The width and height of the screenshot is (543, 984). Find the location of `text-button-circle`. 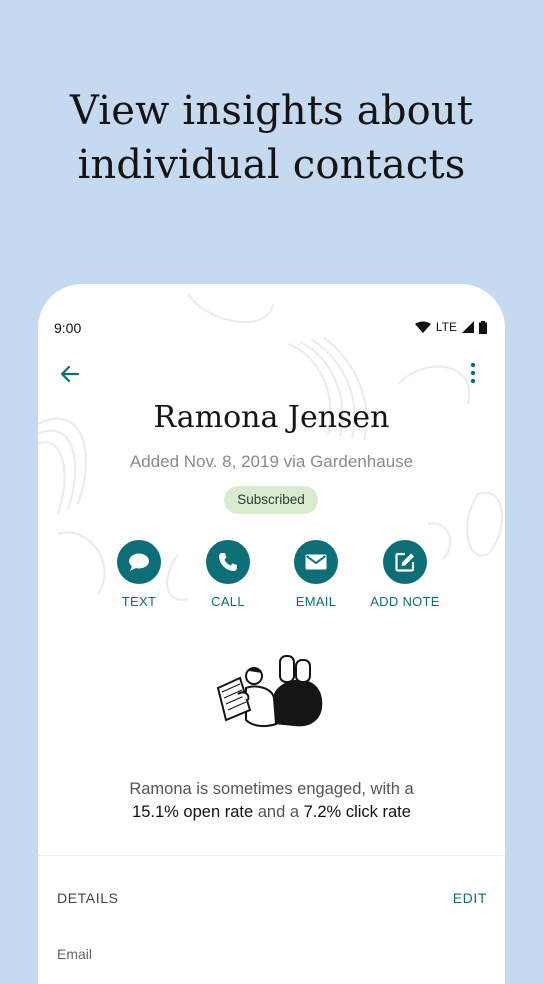

text-button-circle is located at coordinates (139, 562).